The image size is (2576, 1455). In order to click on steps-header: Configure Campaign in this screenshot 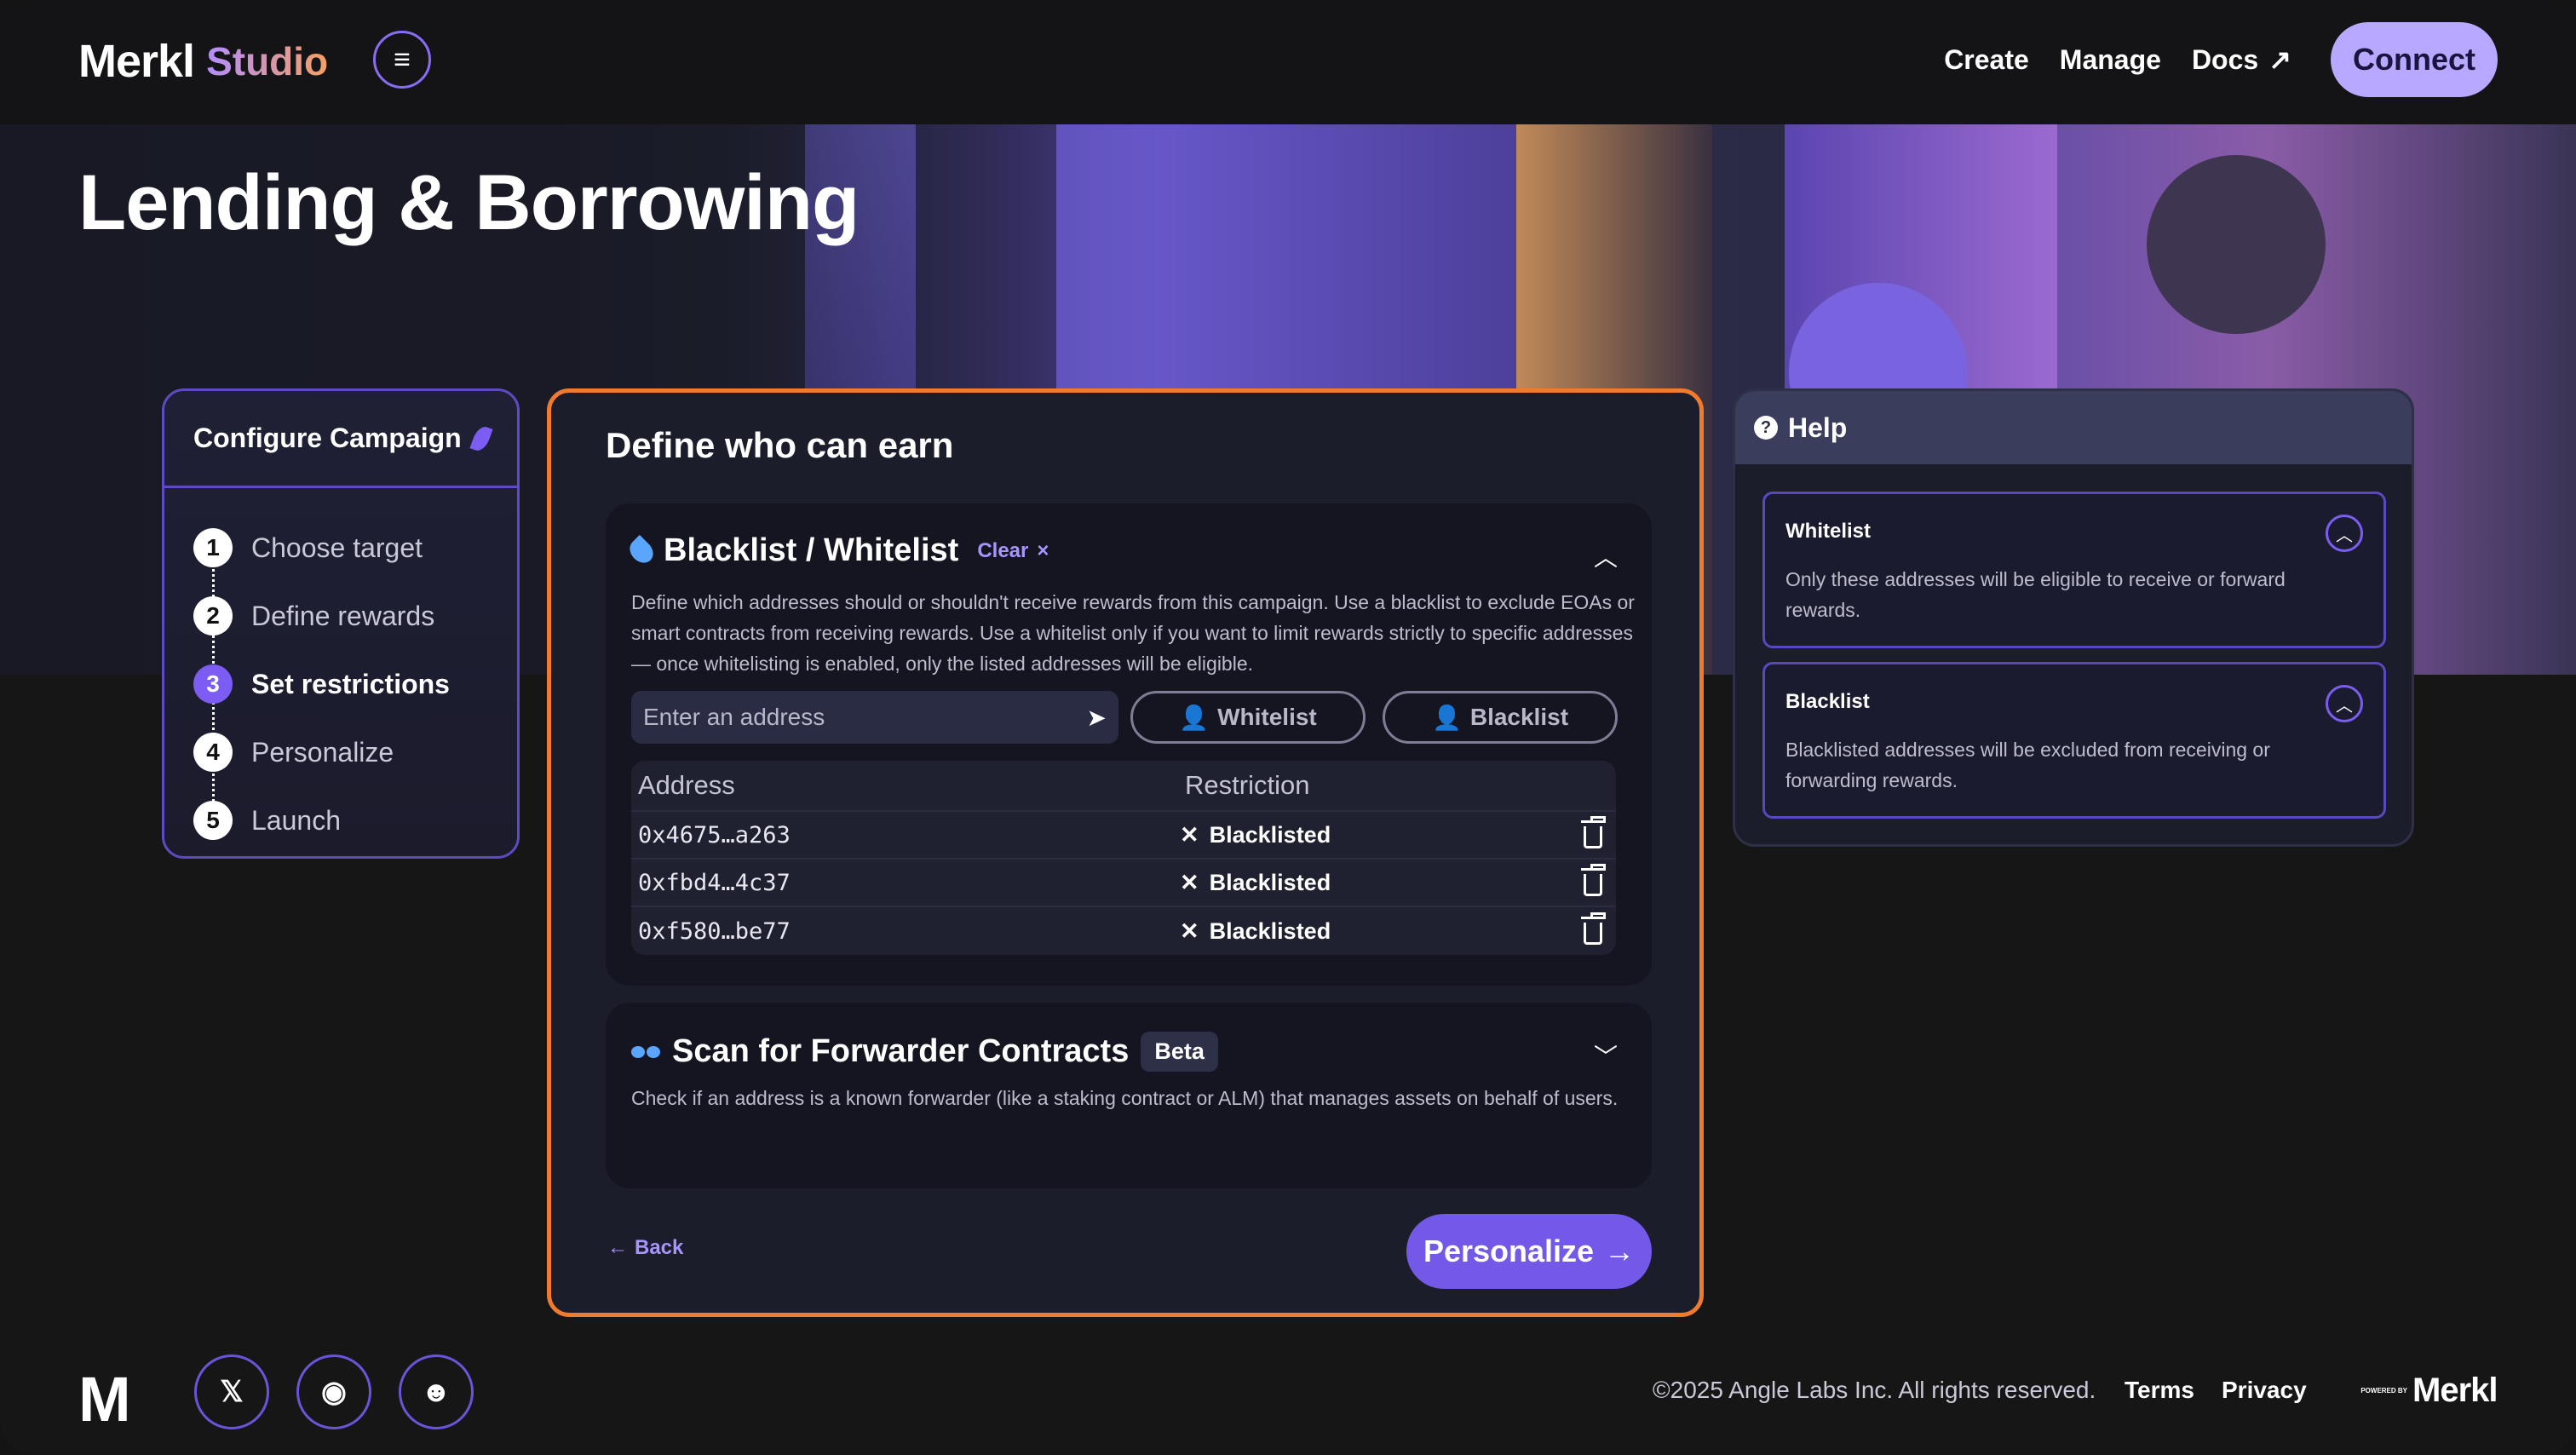, I will do `click(341, 440)`.